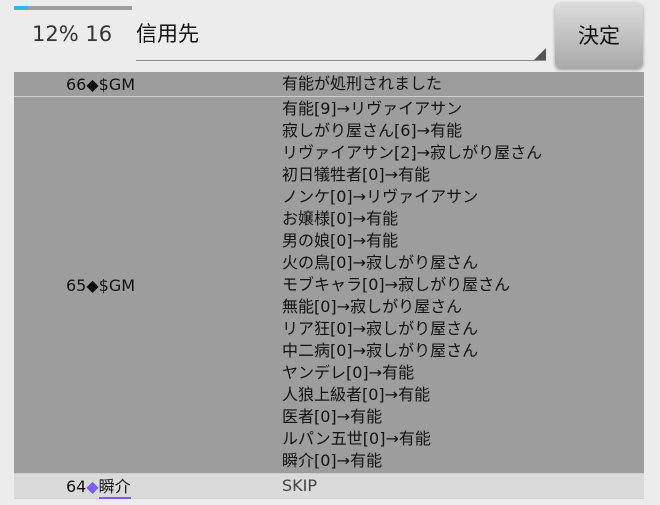 This screenshot has width=660, height=505. I want to click on message-line: ノンケ[0]→リヴァイアサン, so click(380, 196).